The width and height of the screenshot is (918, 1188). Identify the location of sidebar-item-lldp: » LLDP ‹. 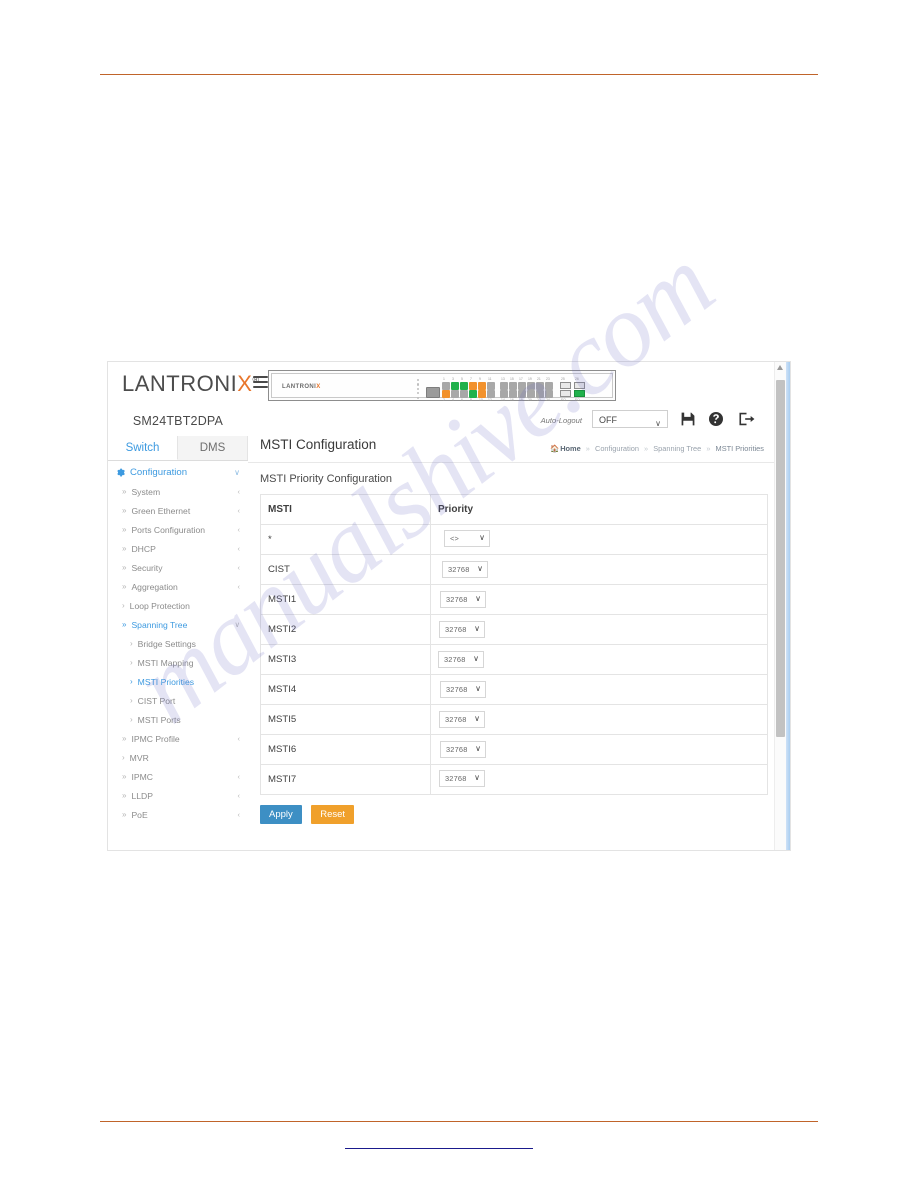
(178, 795).